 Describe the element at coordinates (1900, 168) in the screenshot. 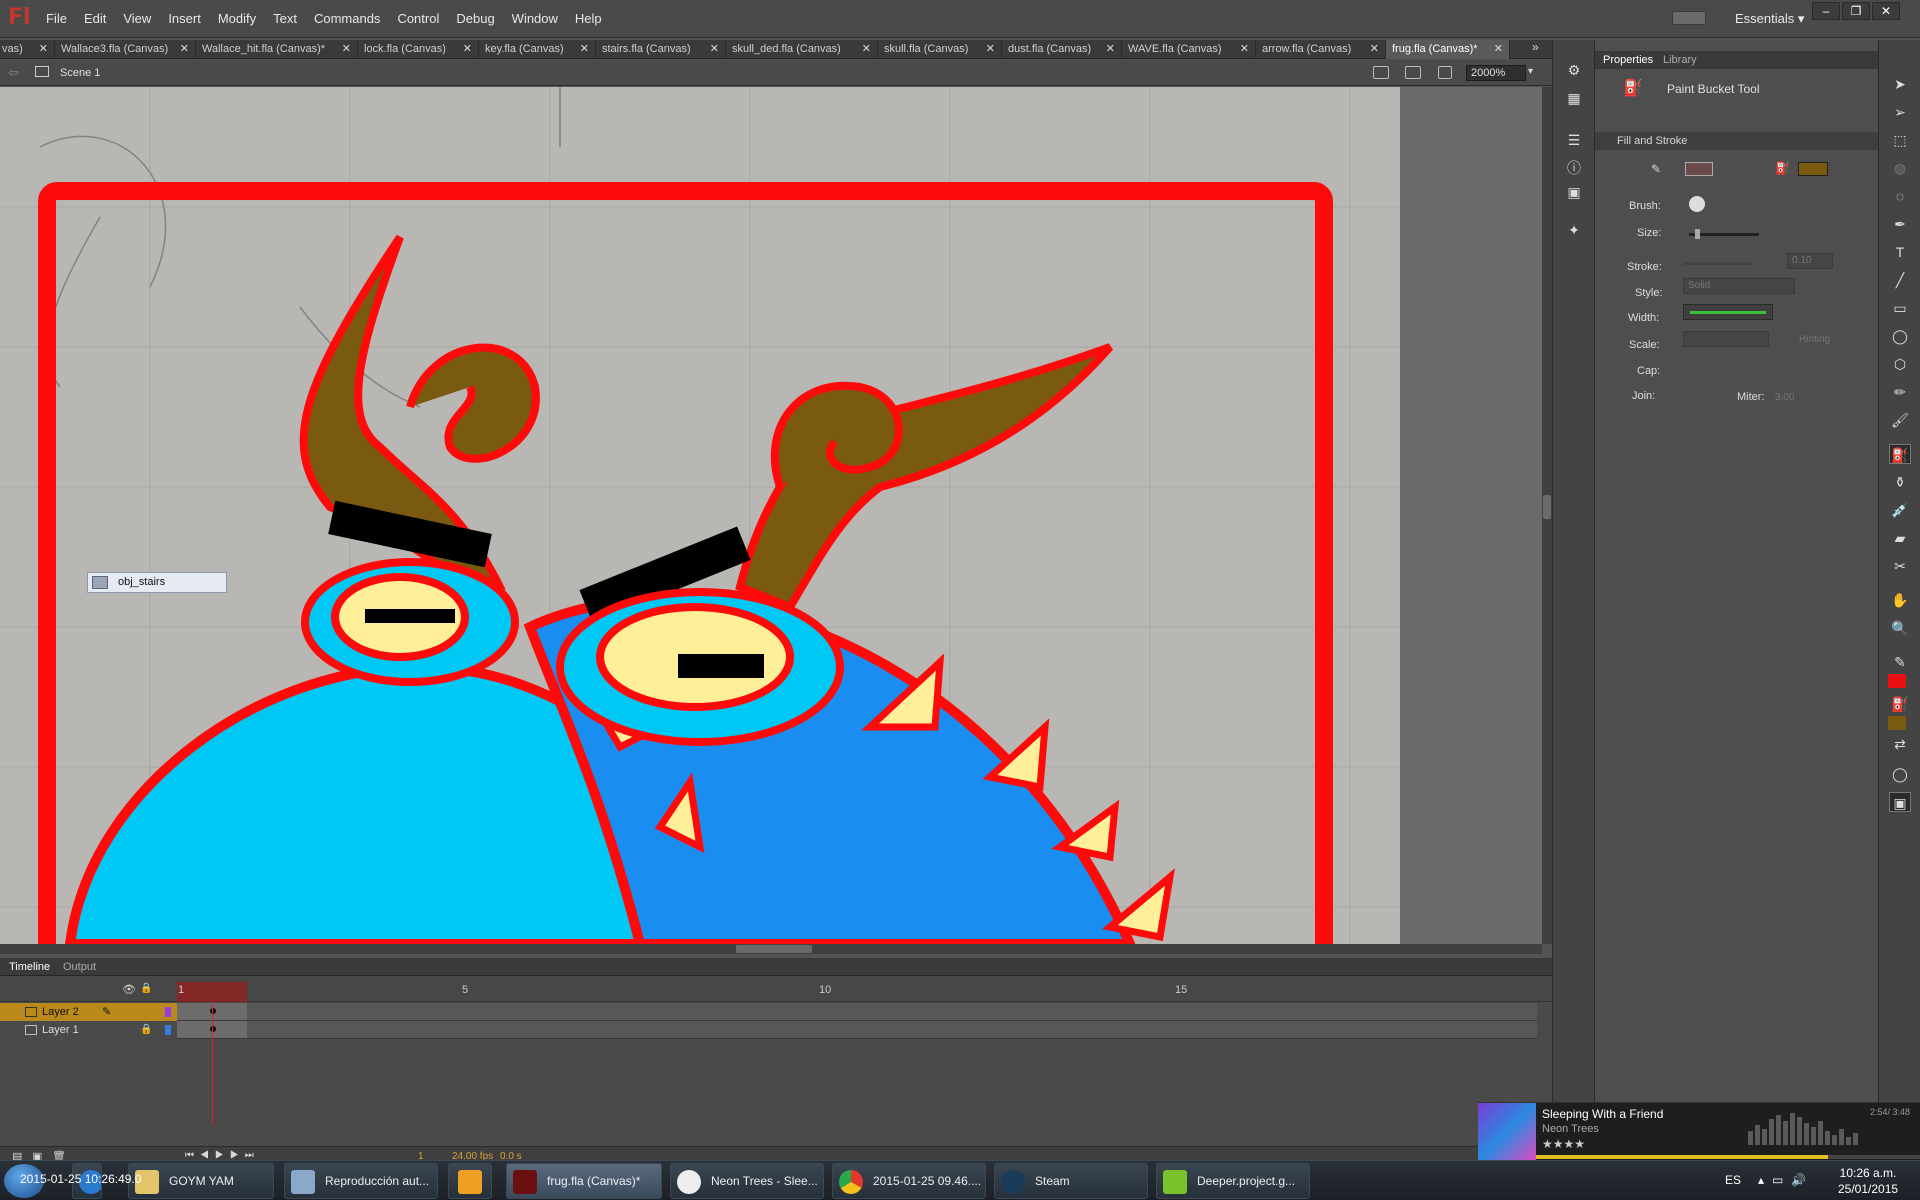

I see `3d-rotation-icon: ◍` at that location.